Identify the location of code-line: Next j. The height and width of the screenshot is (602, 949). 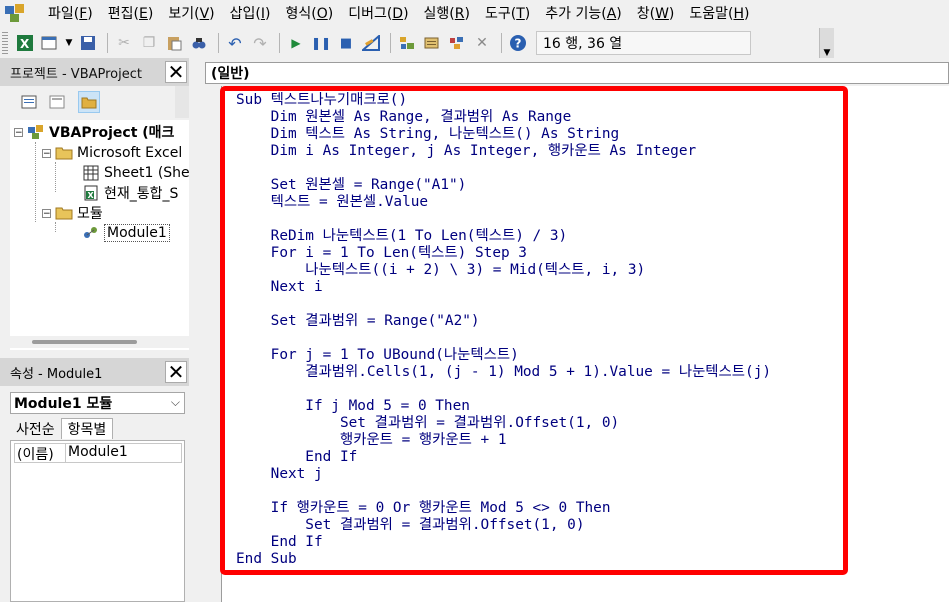
(536, 474).